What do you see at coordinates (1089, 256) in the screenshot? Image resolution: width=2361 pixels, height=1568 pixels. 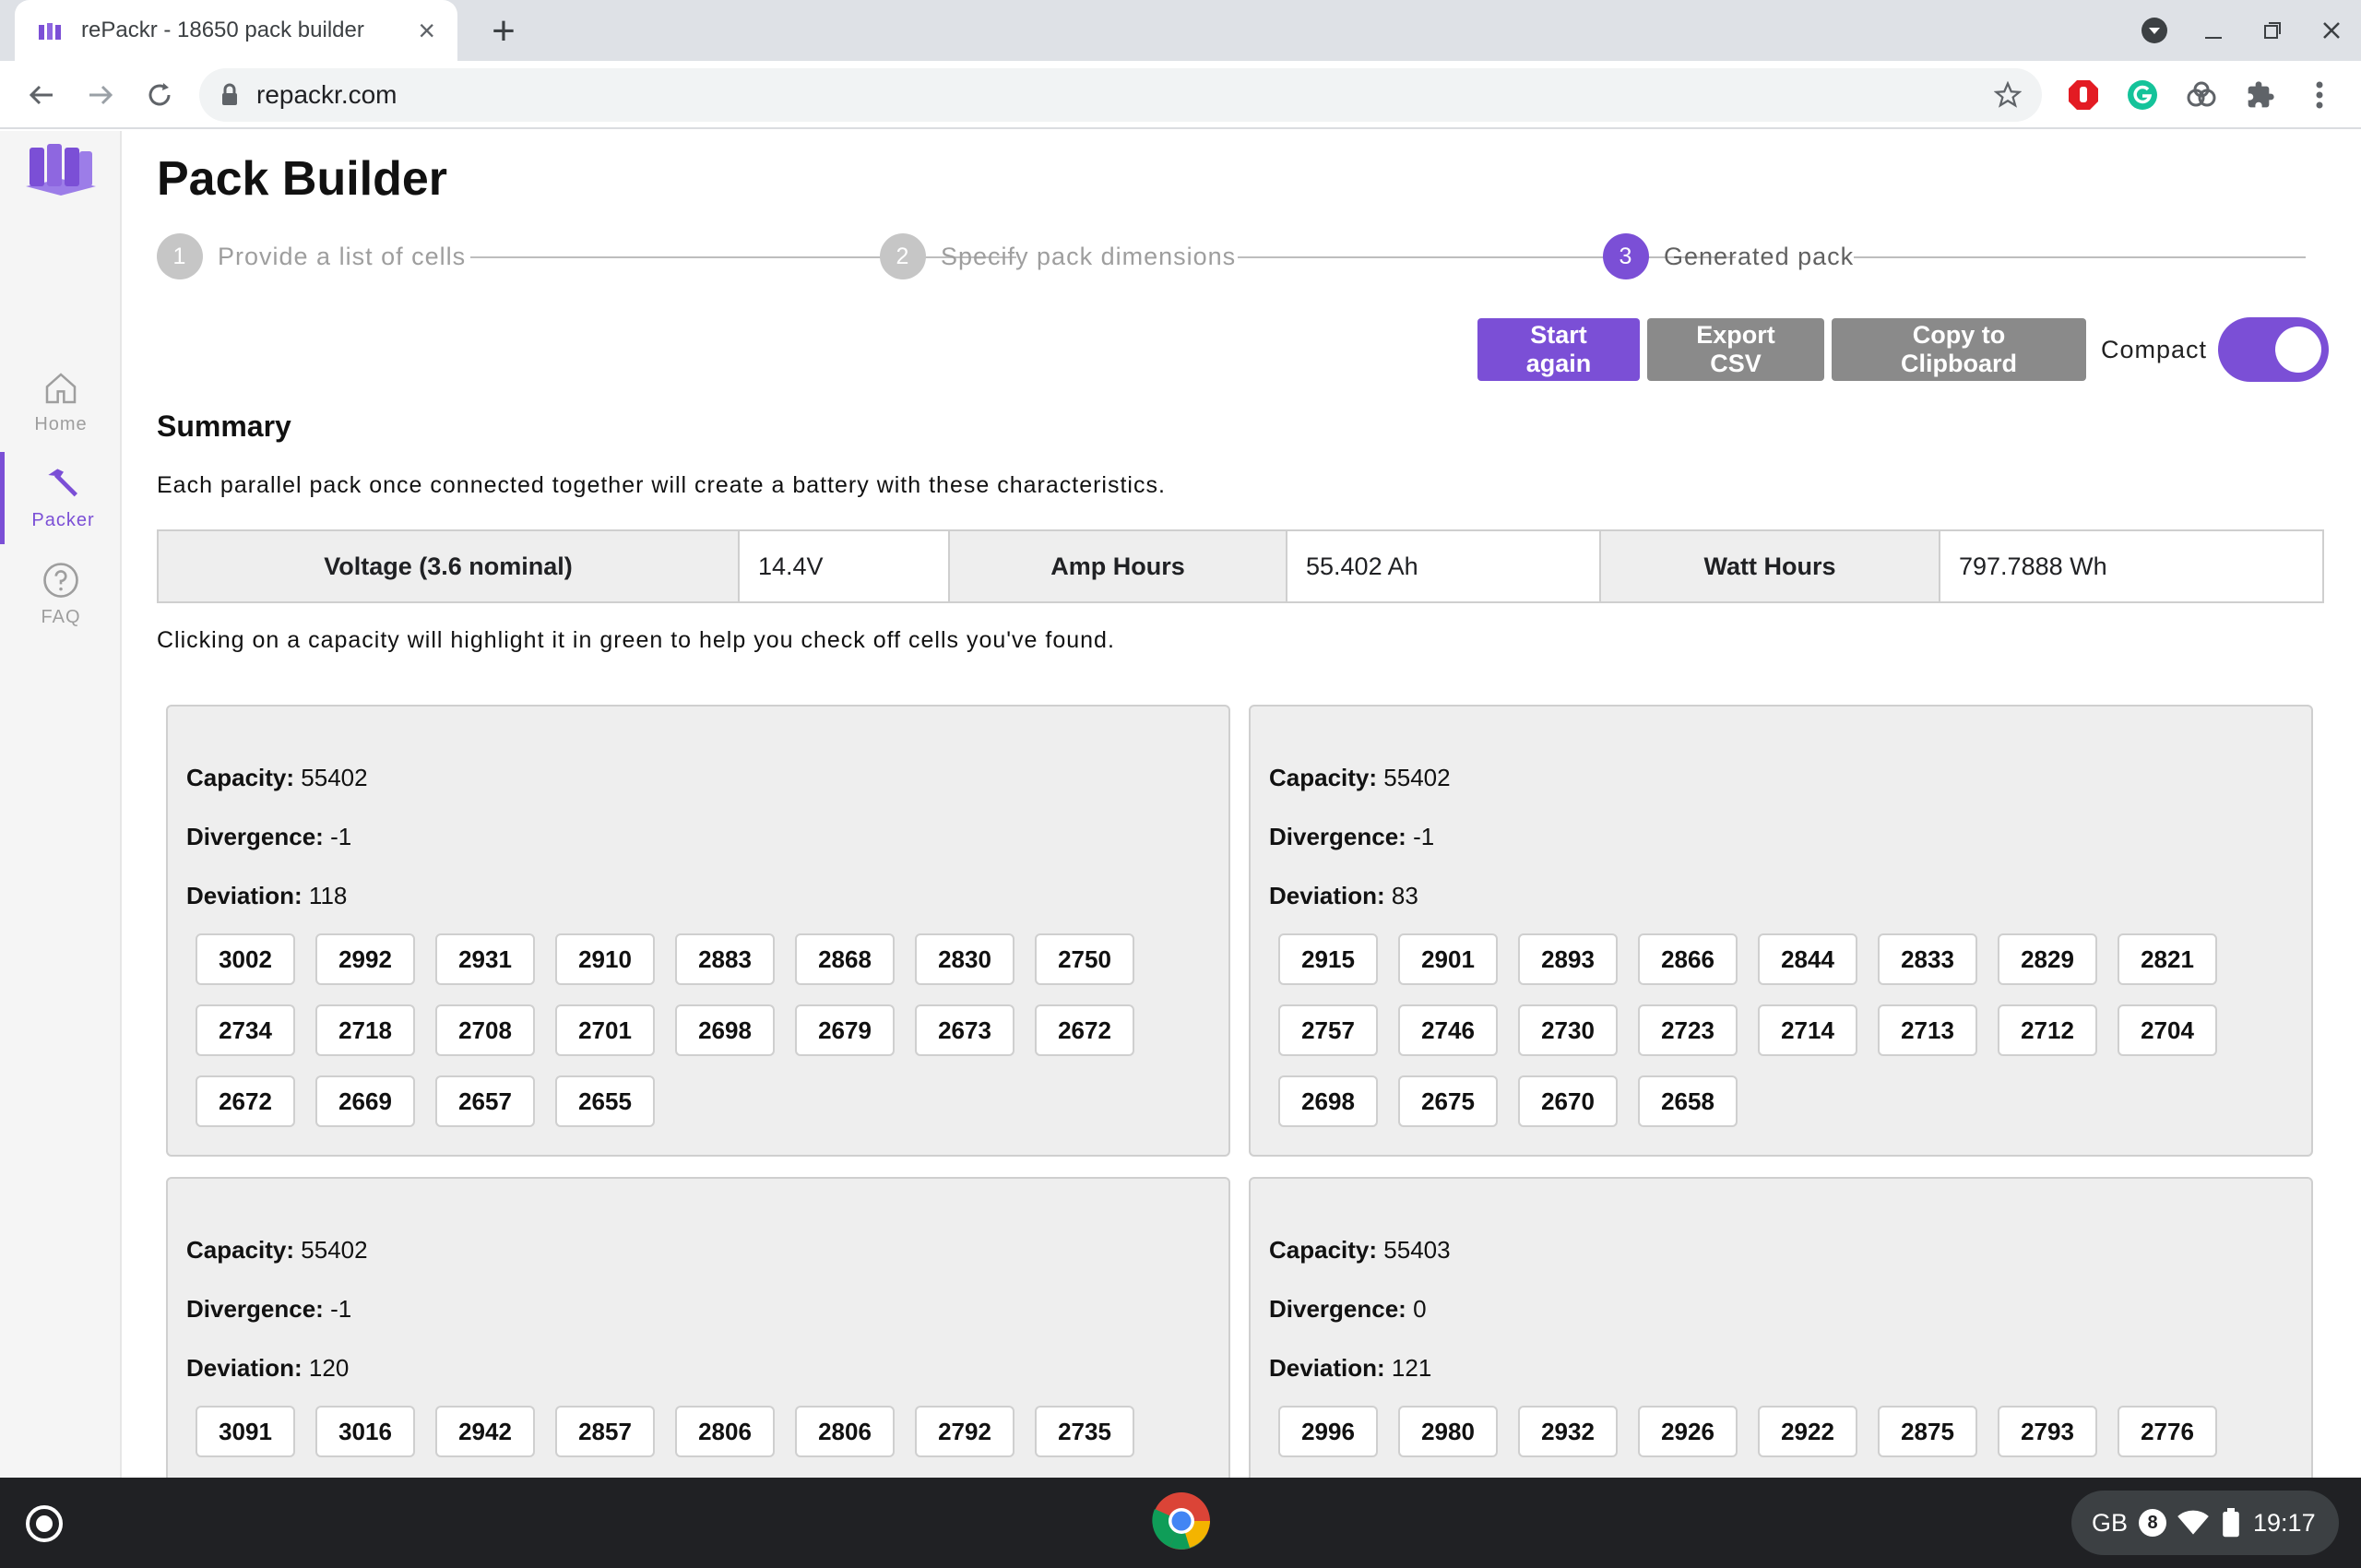 I see `step-label: Specify pack dimensions` at bounding box center [1089, 256].